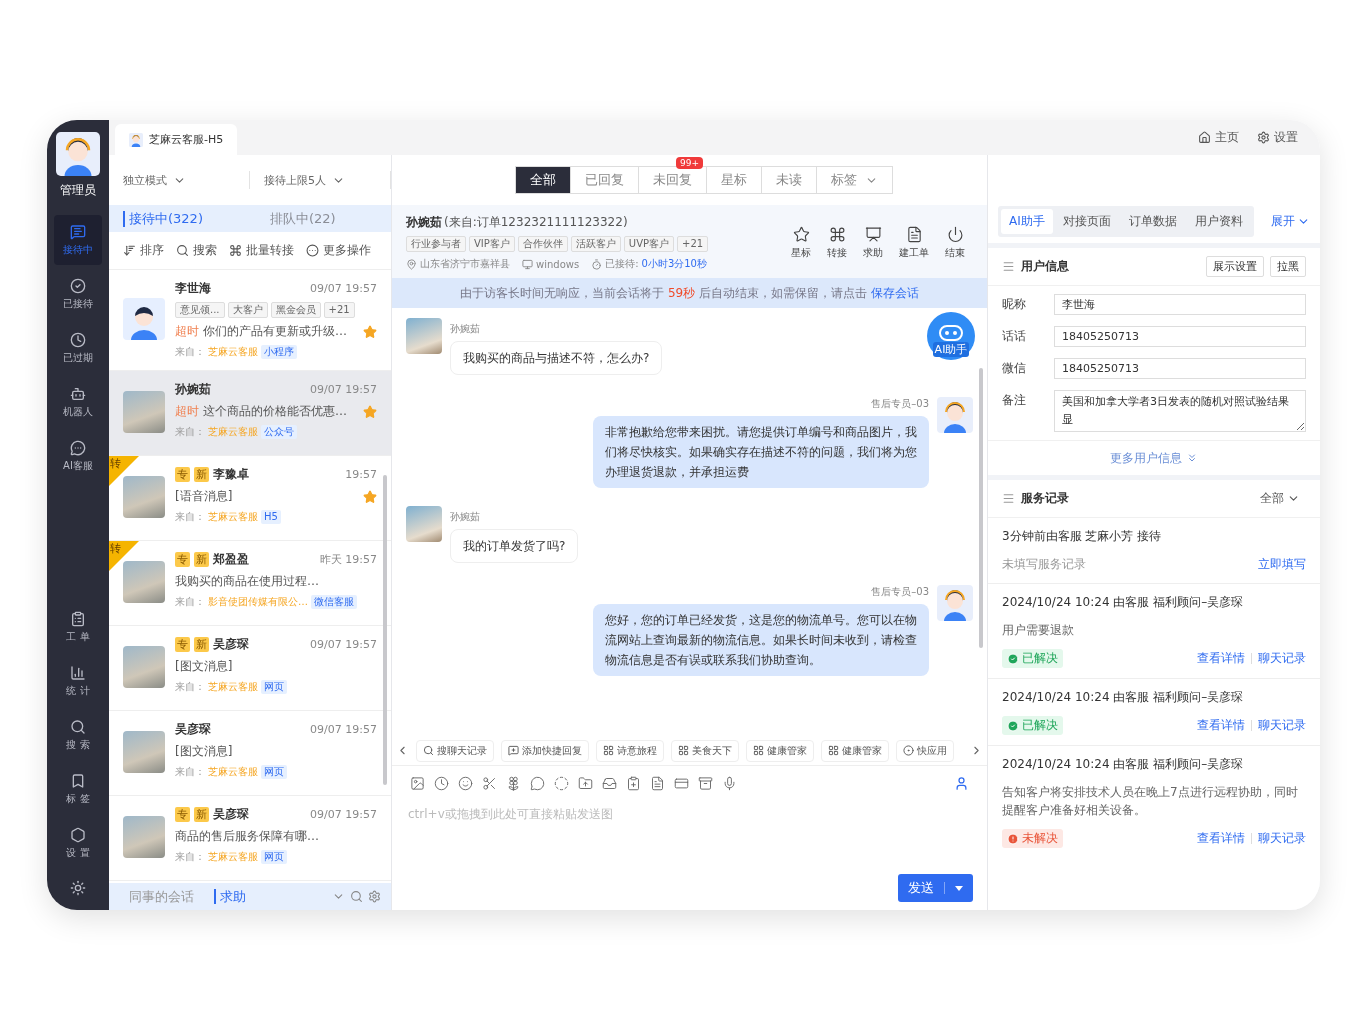  What do you see at coordinates (411, 264) in the screenshot?
I see `location-icon` at bounding box center [411, 264].